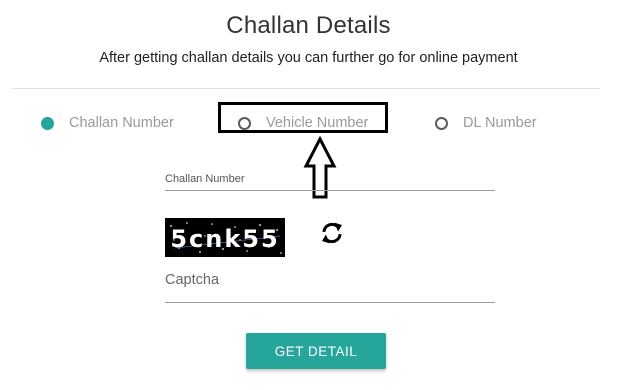  I want to click on radio-label: DL Number, so click(500, 123).